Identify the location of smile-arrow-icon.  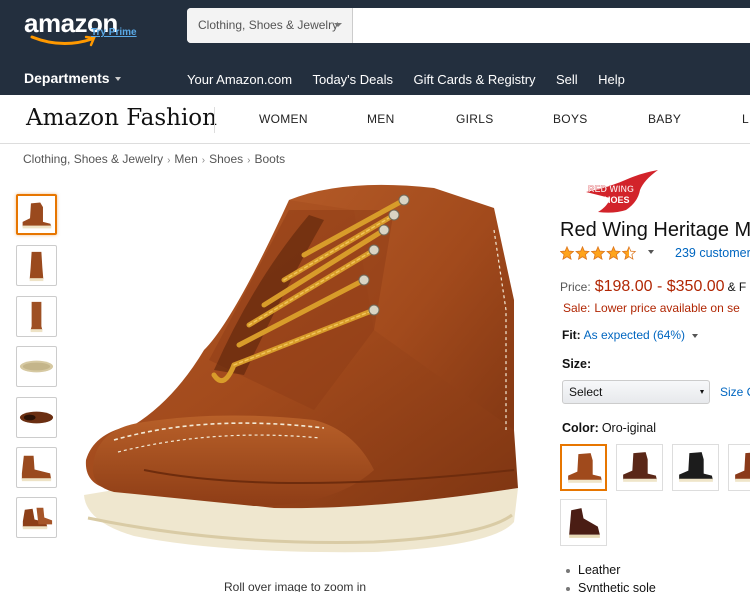
(63, 41).